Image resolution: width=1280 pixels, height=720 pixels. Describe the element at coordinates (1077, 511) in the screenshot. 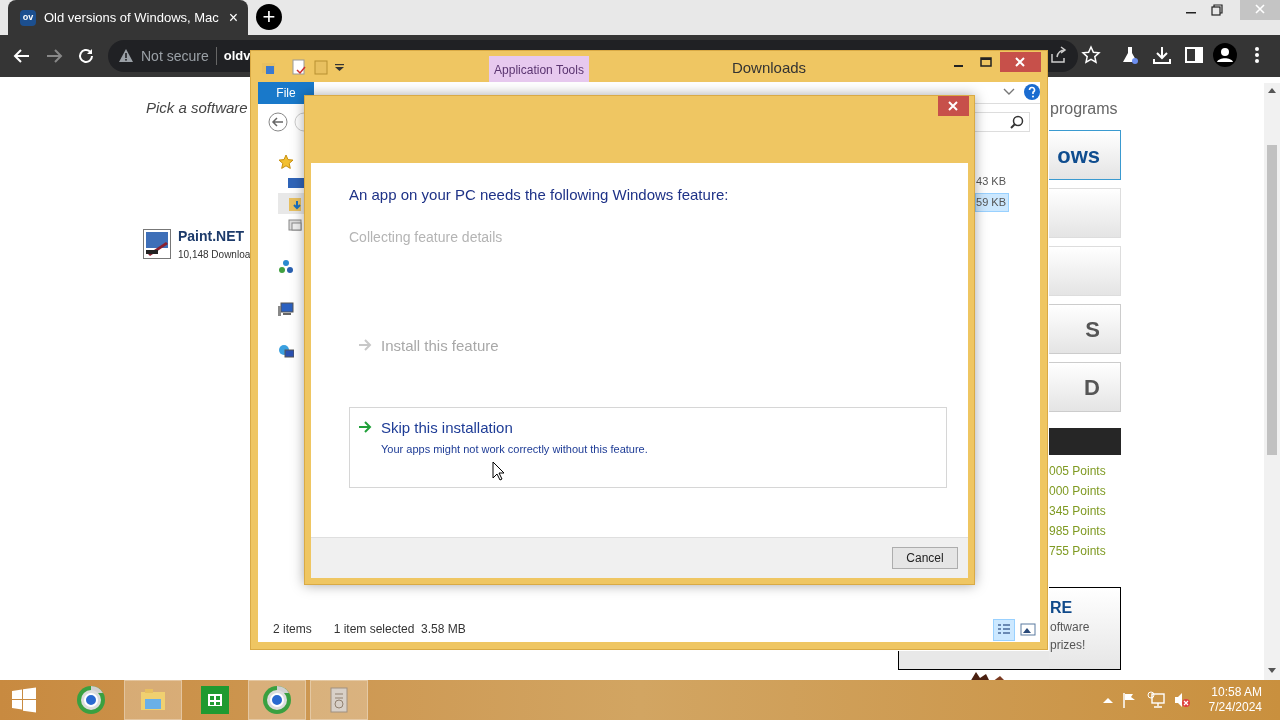

I see `points-text: 345 Points` at that location.